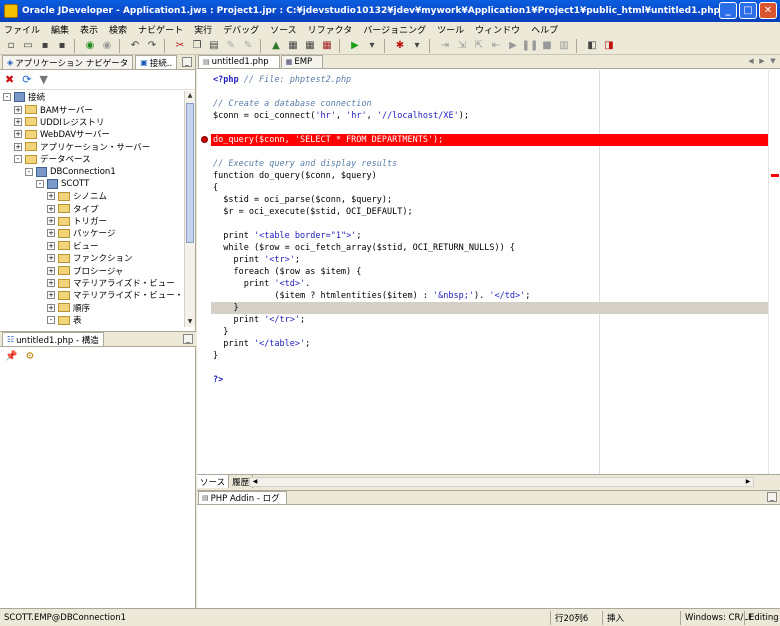 This screenshot has width=780, height=626. I want to click on breakpoint-icon, so click(204, 139).